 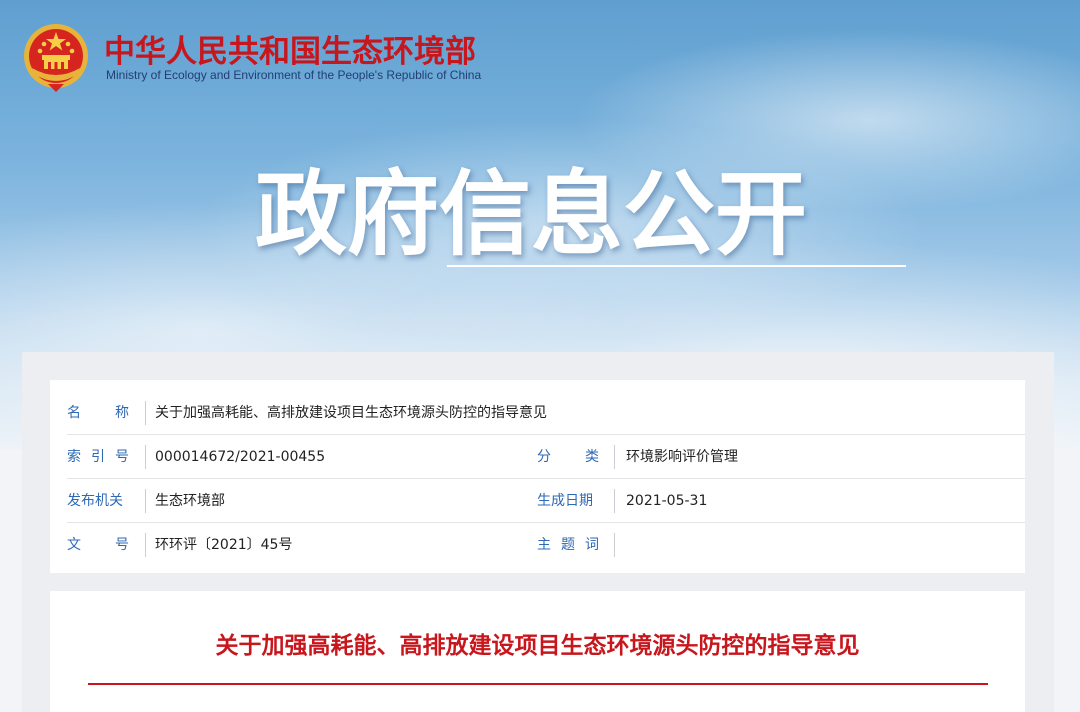 I want to click on info-row-index: 索 引 号 000014672/2021-00455 分 类 环境影响评价管理, so click(x=546, y=457).